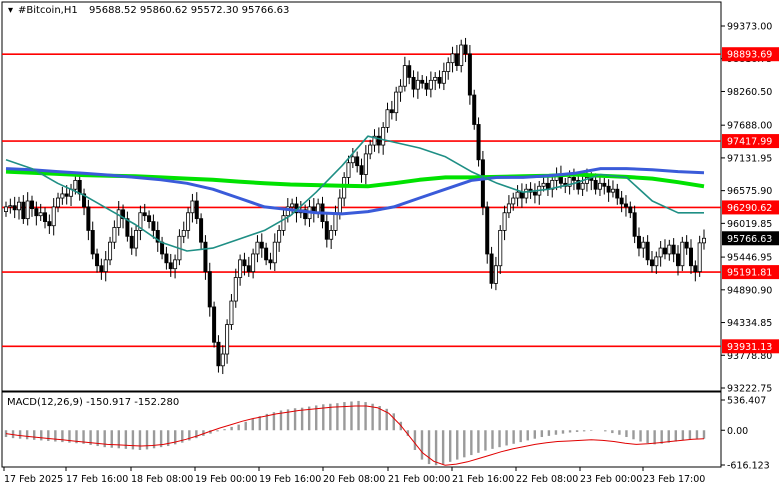 The image size is (781, 489). I want to click on price-tick-label: 94334.85, so click(749, 323).